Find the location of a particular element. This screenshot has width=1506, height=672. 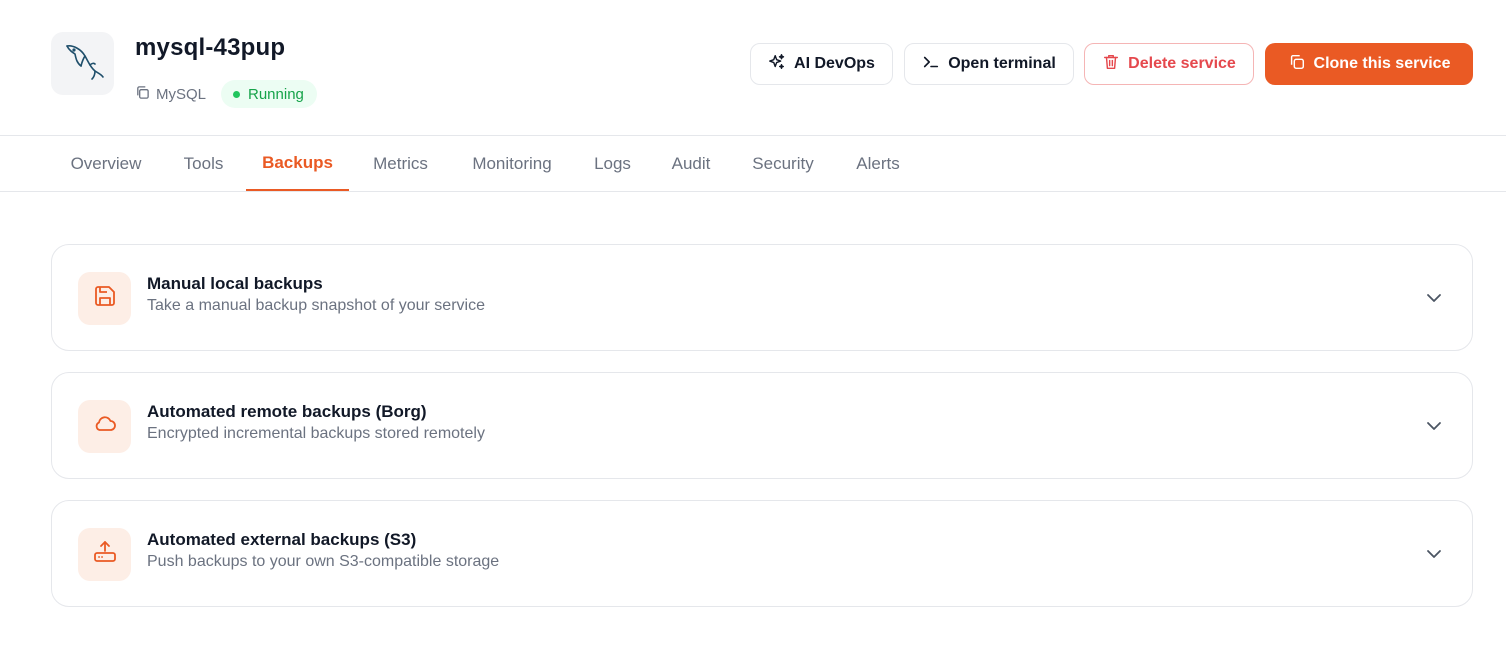

trash-icon is located at coordinates (1111, 64).